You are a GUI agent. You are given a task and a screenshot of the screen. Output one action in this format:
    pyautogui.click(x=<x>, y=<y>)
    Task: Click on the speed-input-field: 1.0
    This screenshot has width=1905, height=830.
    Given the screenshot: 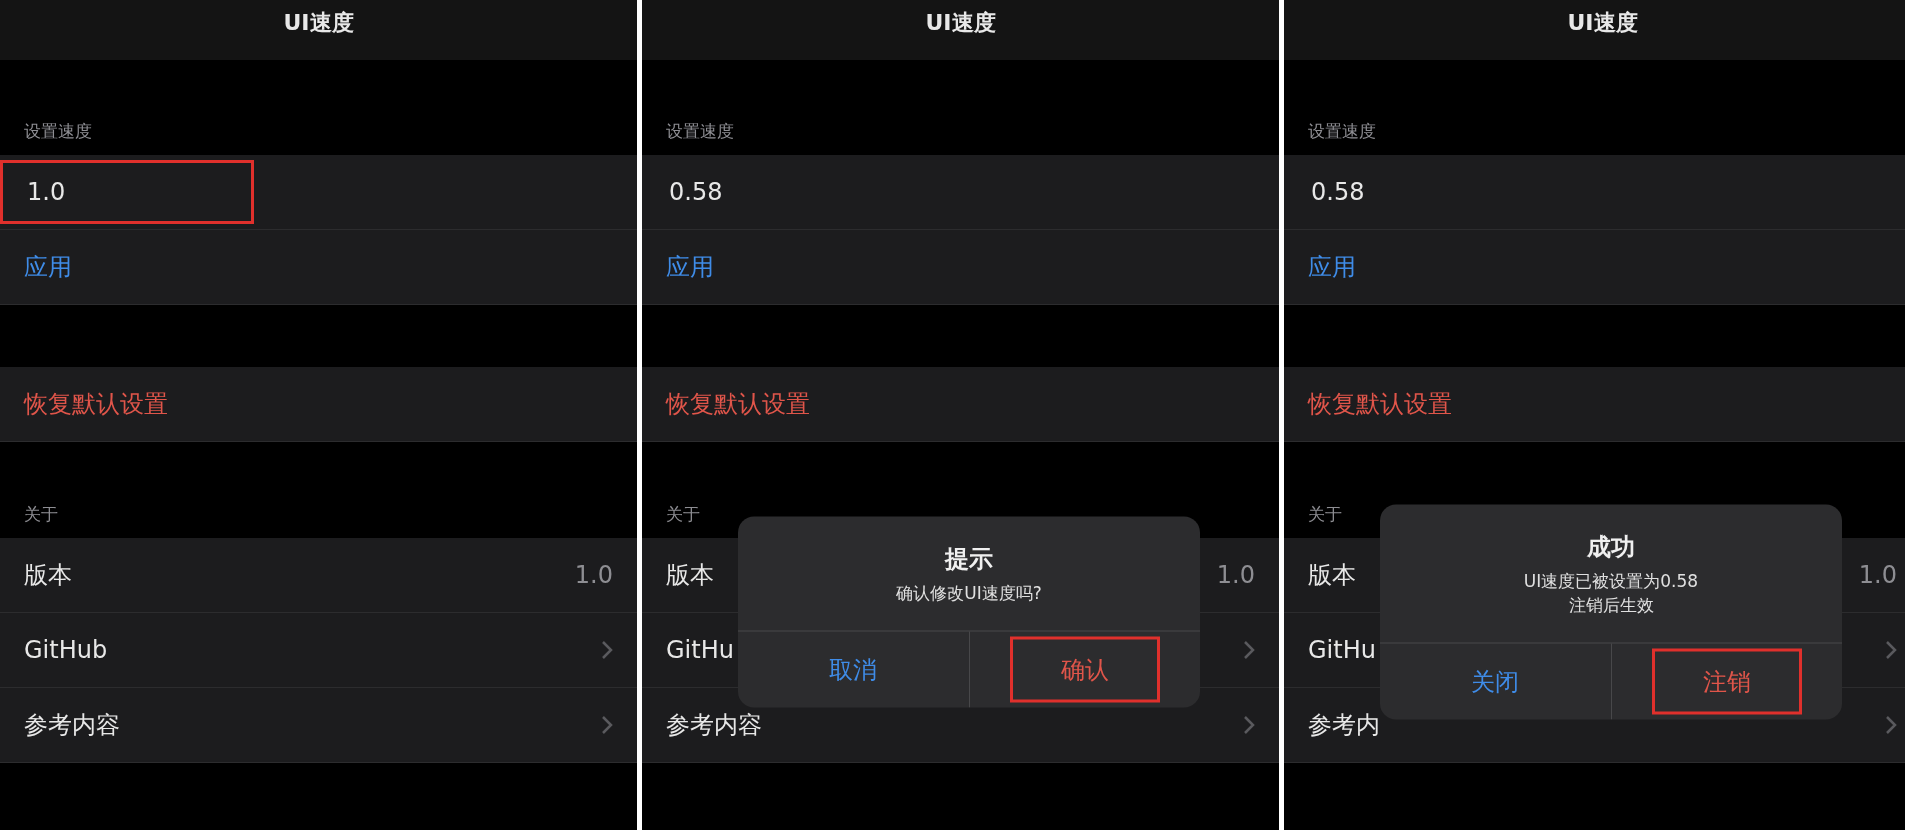 What is the action you would take?
    pyautogui.click(x=127, y=192)
    